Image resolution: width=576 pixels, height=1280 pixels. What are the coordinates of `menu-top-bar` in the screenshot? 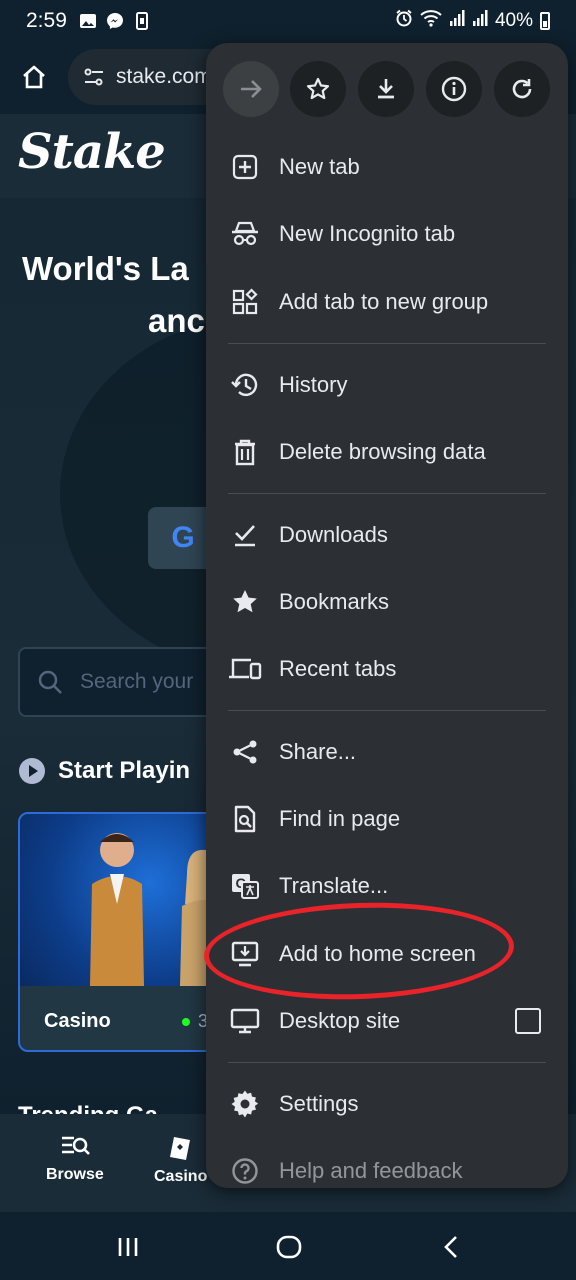 It's located at (387, 93).